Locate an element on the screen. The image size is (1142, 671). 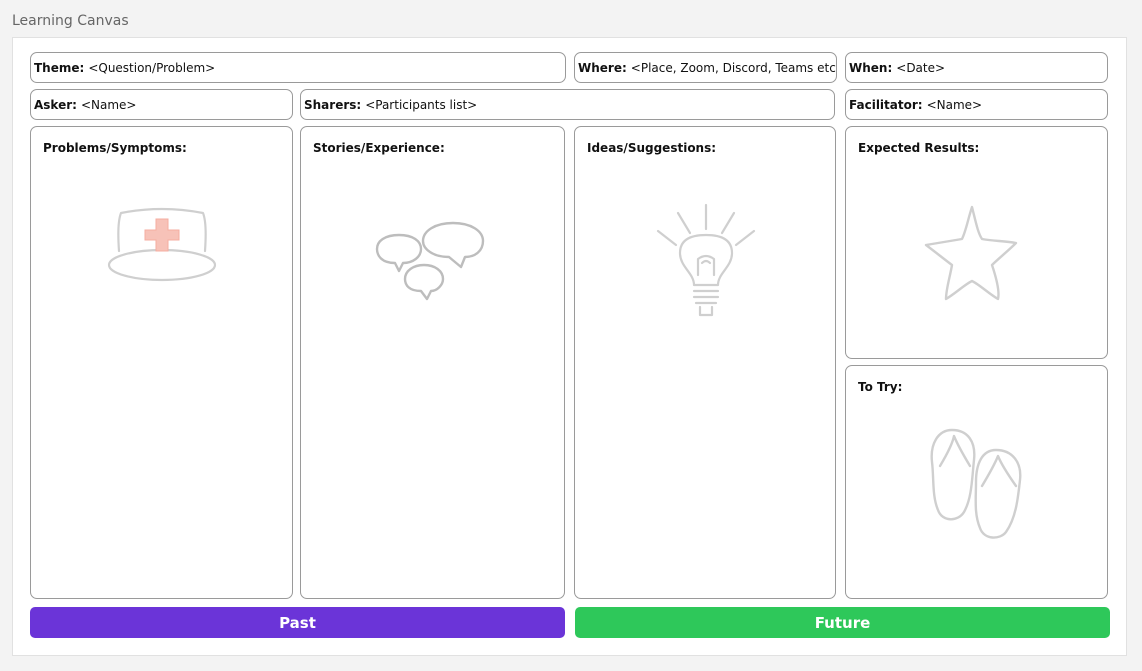
theme-value: <Question/Problem> is located at coordinates (152, 67).